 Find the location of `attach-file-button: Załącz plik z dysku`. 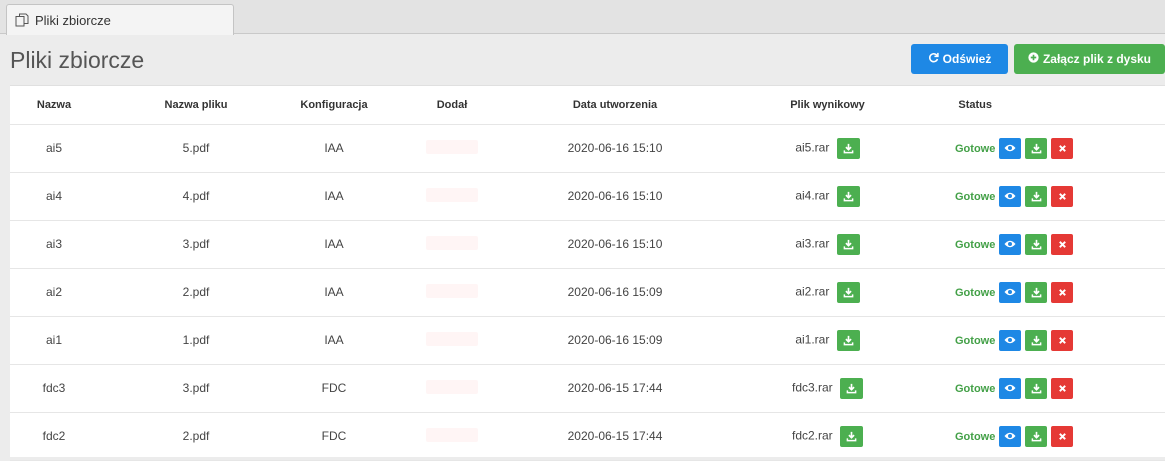

attach-file-button: Załącz plik z dysku is located at coordinates (1089, 59).